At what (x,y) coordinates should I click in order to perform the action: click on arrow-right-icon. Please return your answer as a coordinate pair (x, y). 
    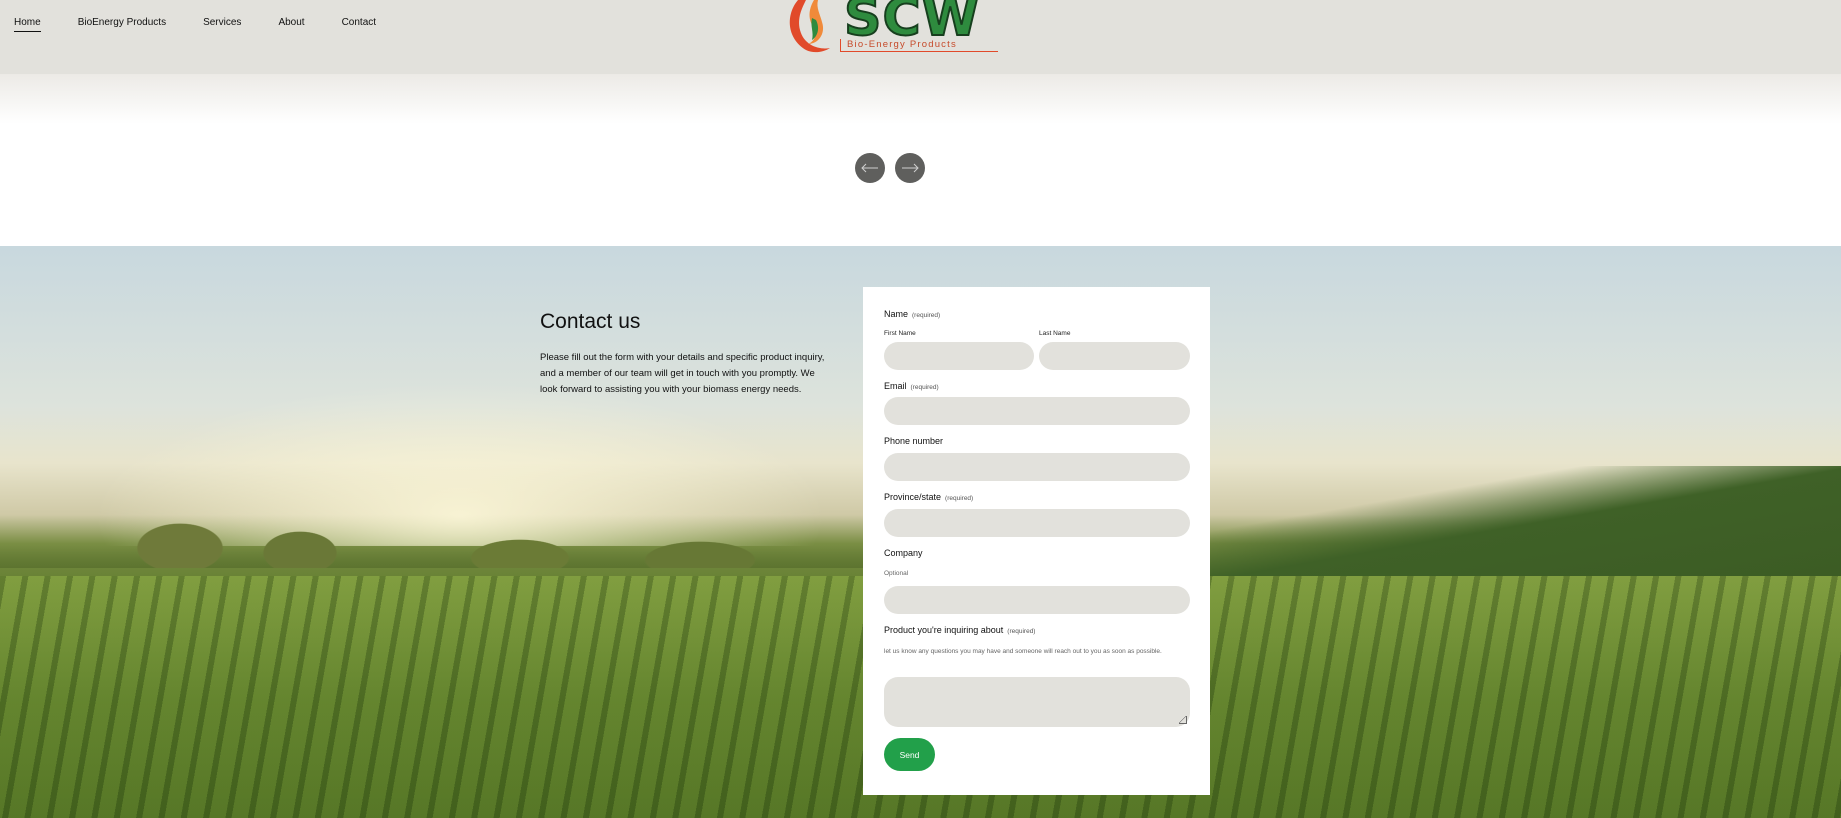
    Looking at the image, I should click on (910, 168).